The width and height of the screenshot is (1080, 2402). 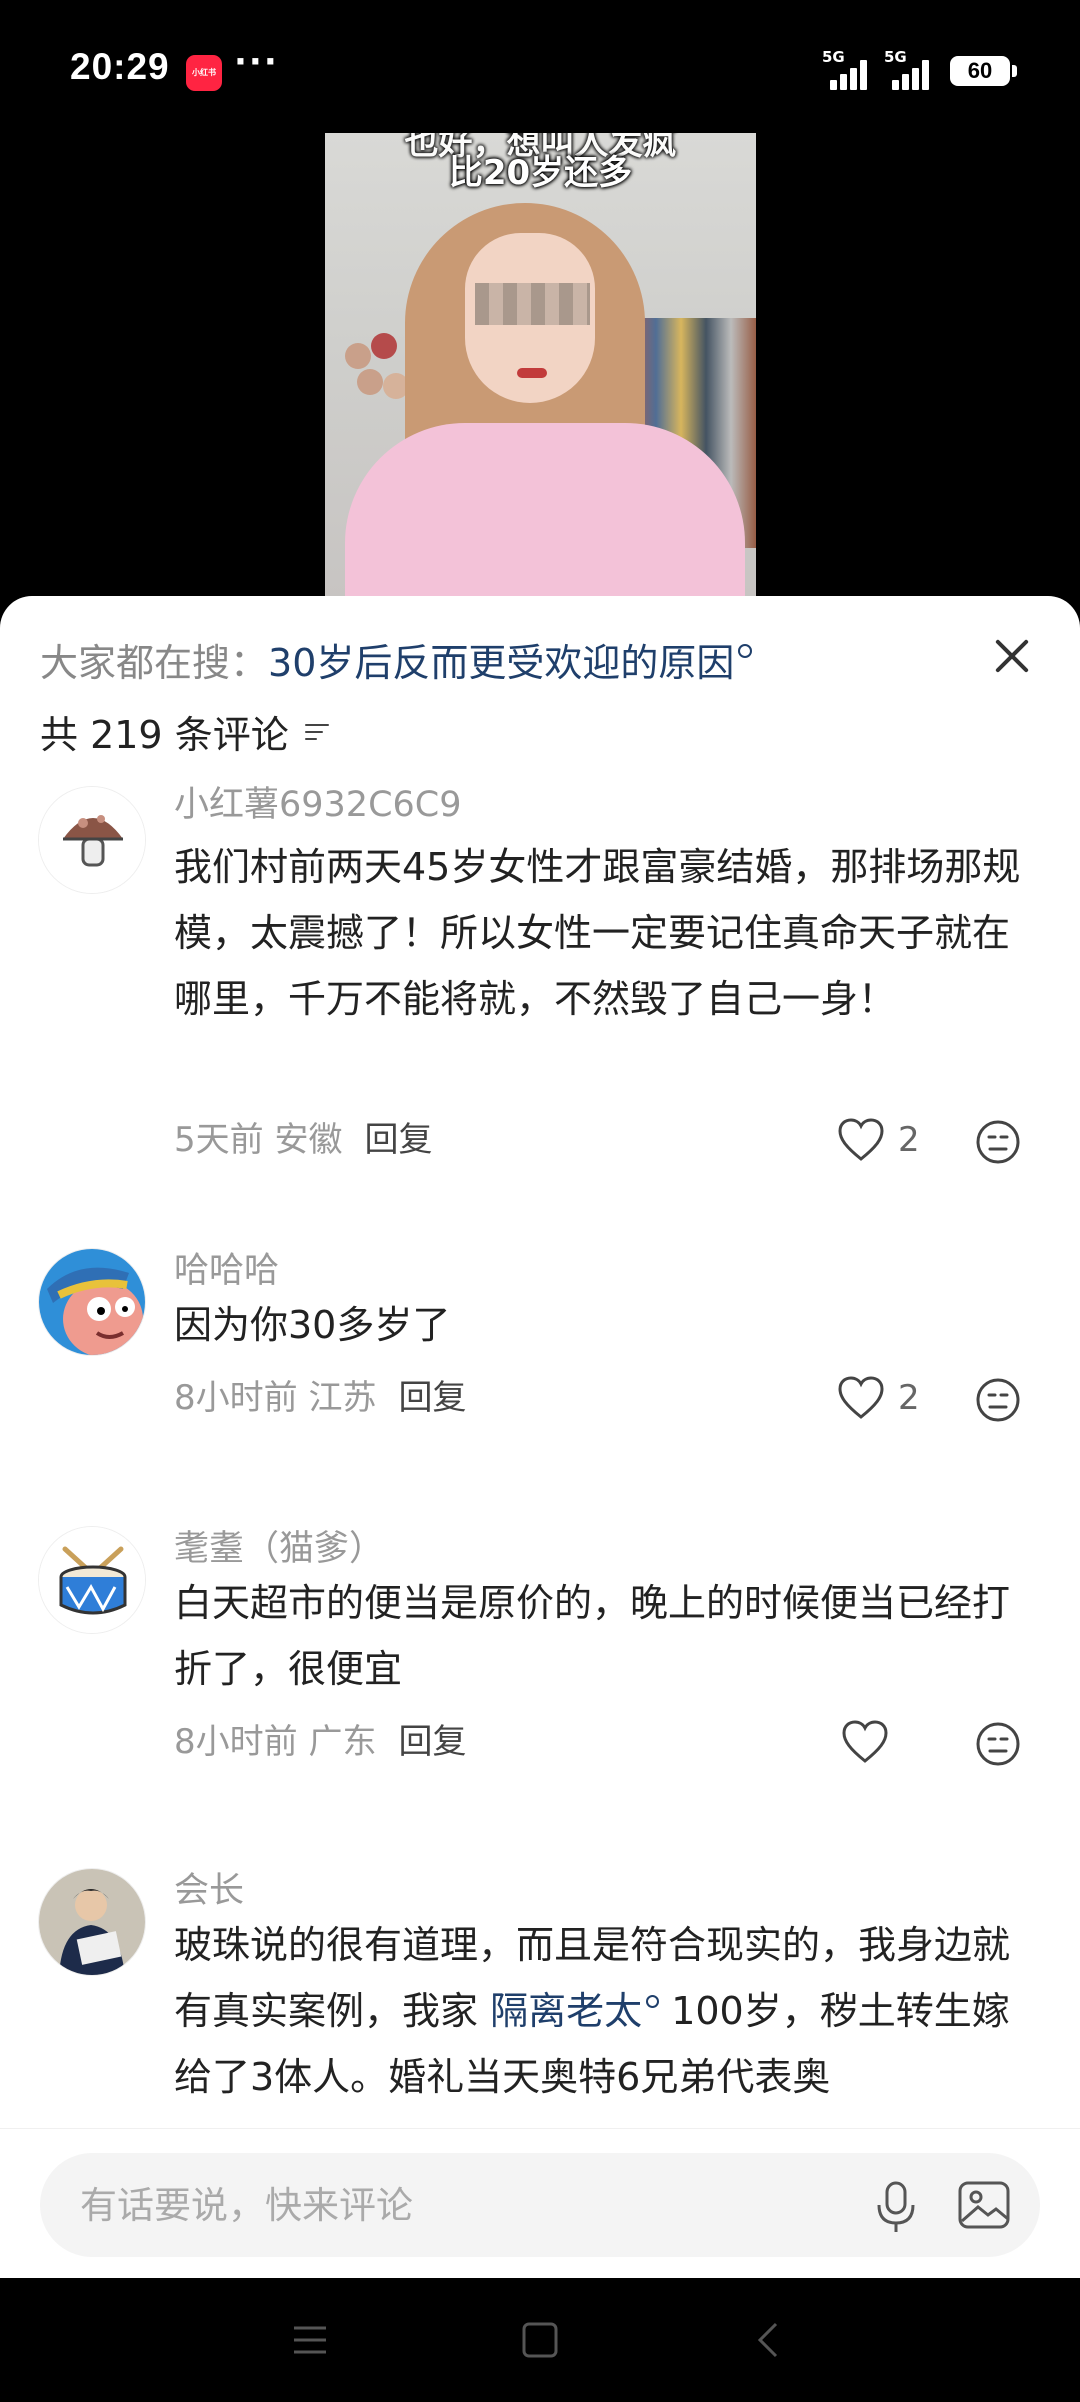 I want to click on home-icon, so click(x=540, y=2340).